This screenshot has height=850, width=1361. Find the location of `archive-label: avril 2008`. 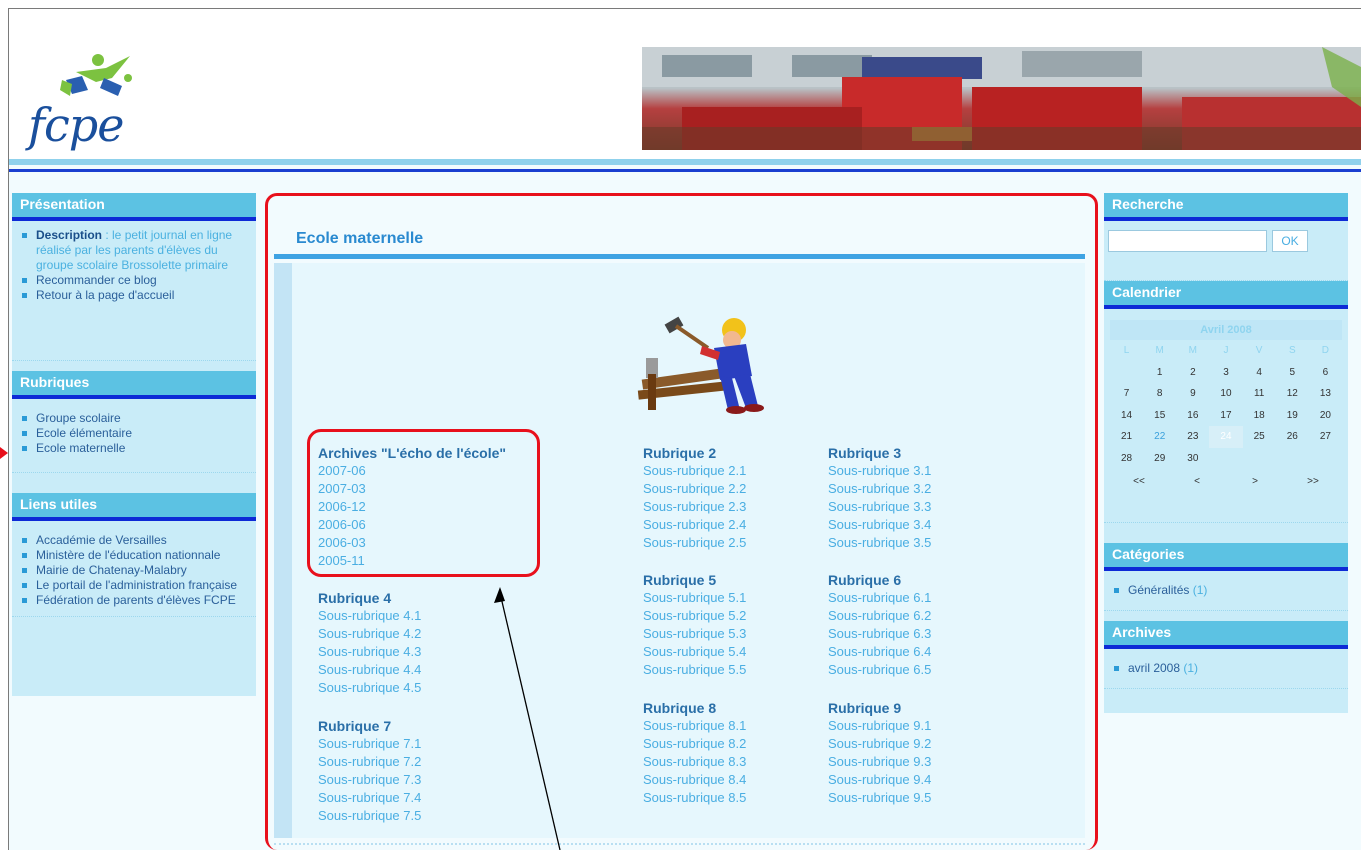

archive-label: avril 2008 is located at coordinates (1154, 668).